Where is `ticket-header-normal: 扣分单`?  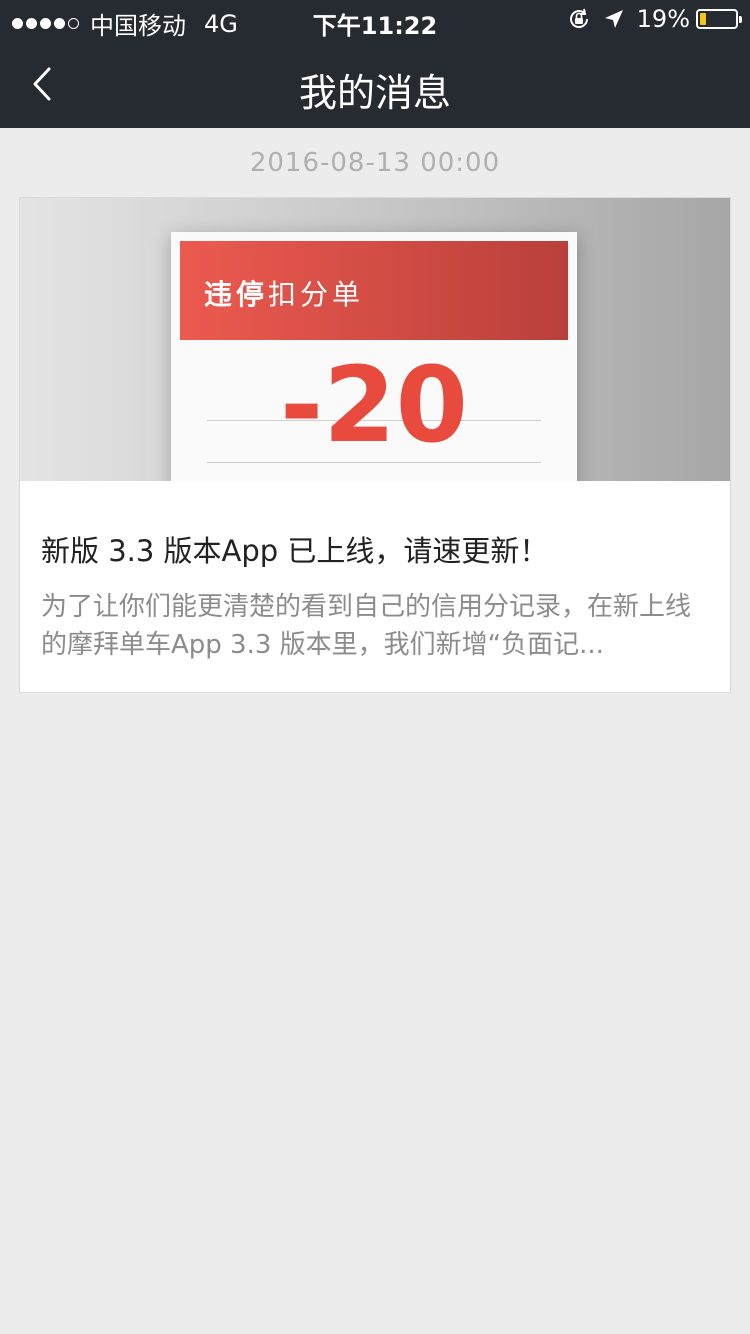 ticket-header-normal: 扣分单 is located at coordinates (316, 294).